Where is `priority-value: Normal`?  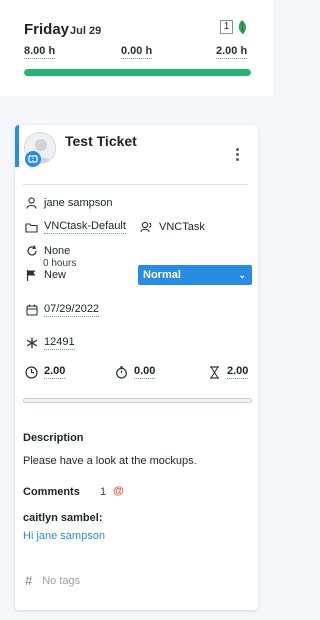
priority-value: Normal is located at coordinates (162, 275).